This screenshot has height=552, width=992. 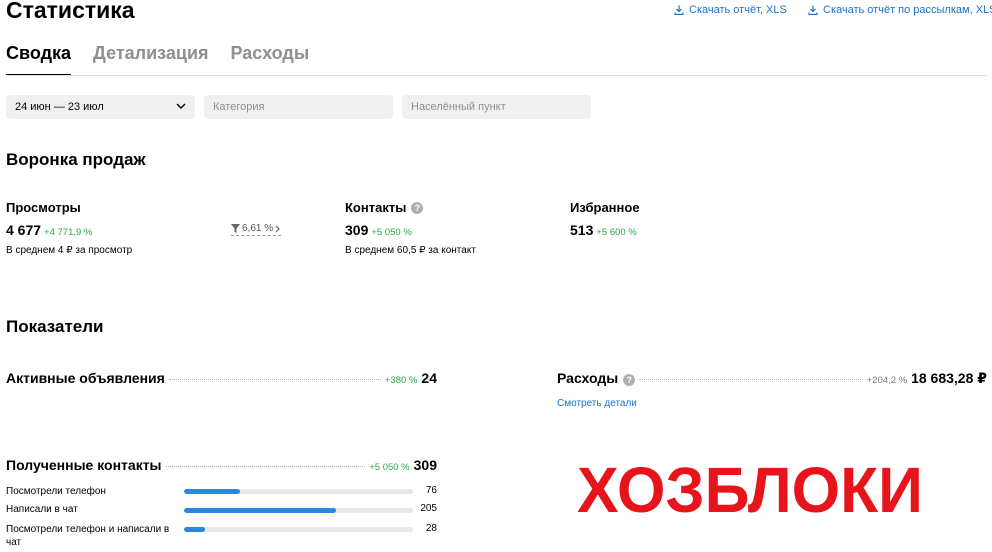 What do you see at coordinates (69, 250) in the screenshot?
I see `views-sub: В среднем 4 ₽ за просмотр` at bounding box center [69, 250].